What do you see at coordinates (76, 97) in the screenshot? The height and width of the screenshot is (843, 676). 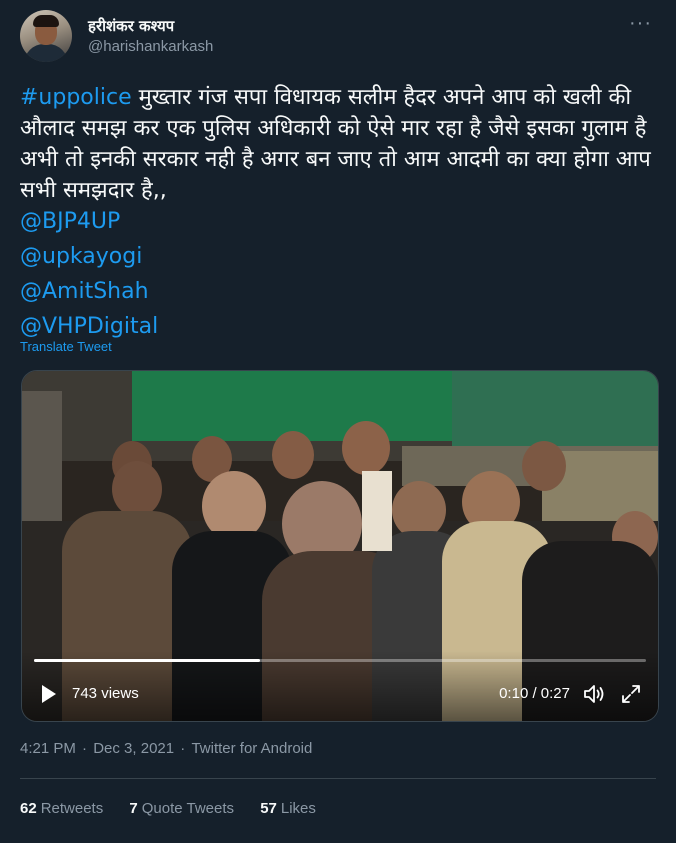 I see `hashtag-link: #uppolice` at bounding box center [76, 97].